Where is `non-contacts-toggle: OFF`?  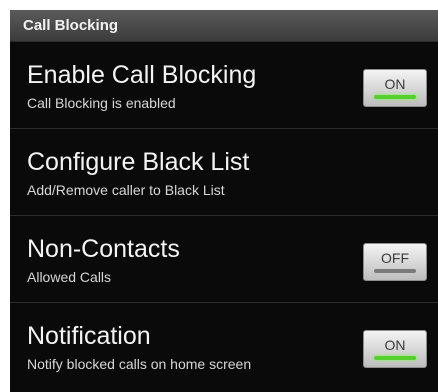
non-contacts-toggle: OFF is located at coordinates (395, 262).